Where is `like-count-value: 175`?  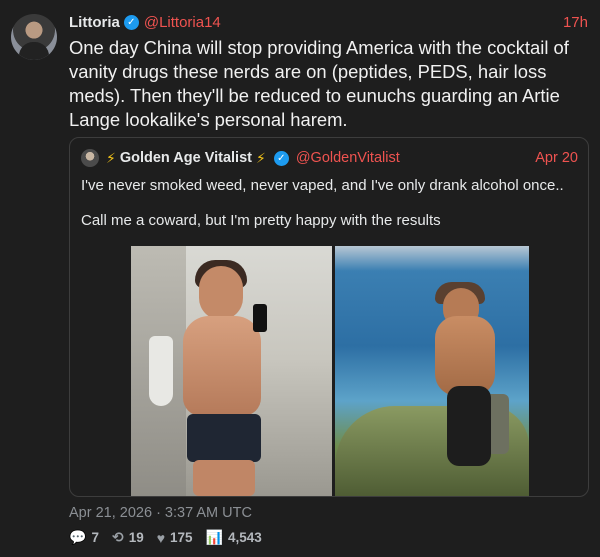
like-count-value: 175 is located at coordinates (181, 537).